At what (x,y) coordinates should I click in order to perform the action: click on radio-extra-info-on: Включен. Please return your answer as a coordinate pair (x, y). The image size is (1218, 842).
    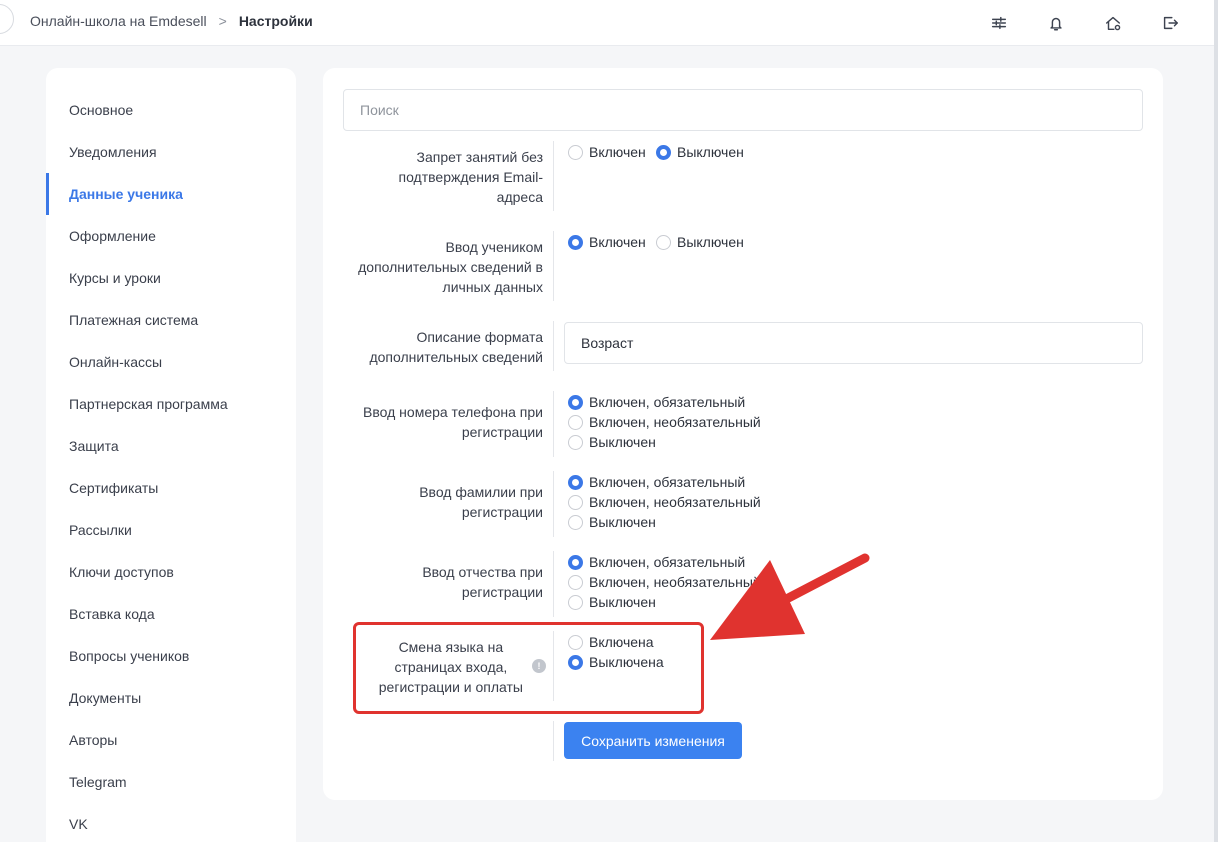
    Looking at the image, I should click on (607, 242).